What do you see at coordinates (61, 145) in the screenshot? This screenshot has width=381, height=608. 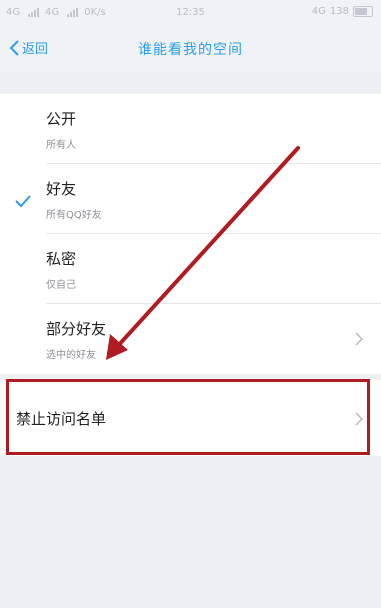 I see `option-desc: 所有人` at bounding box center [61, 145].